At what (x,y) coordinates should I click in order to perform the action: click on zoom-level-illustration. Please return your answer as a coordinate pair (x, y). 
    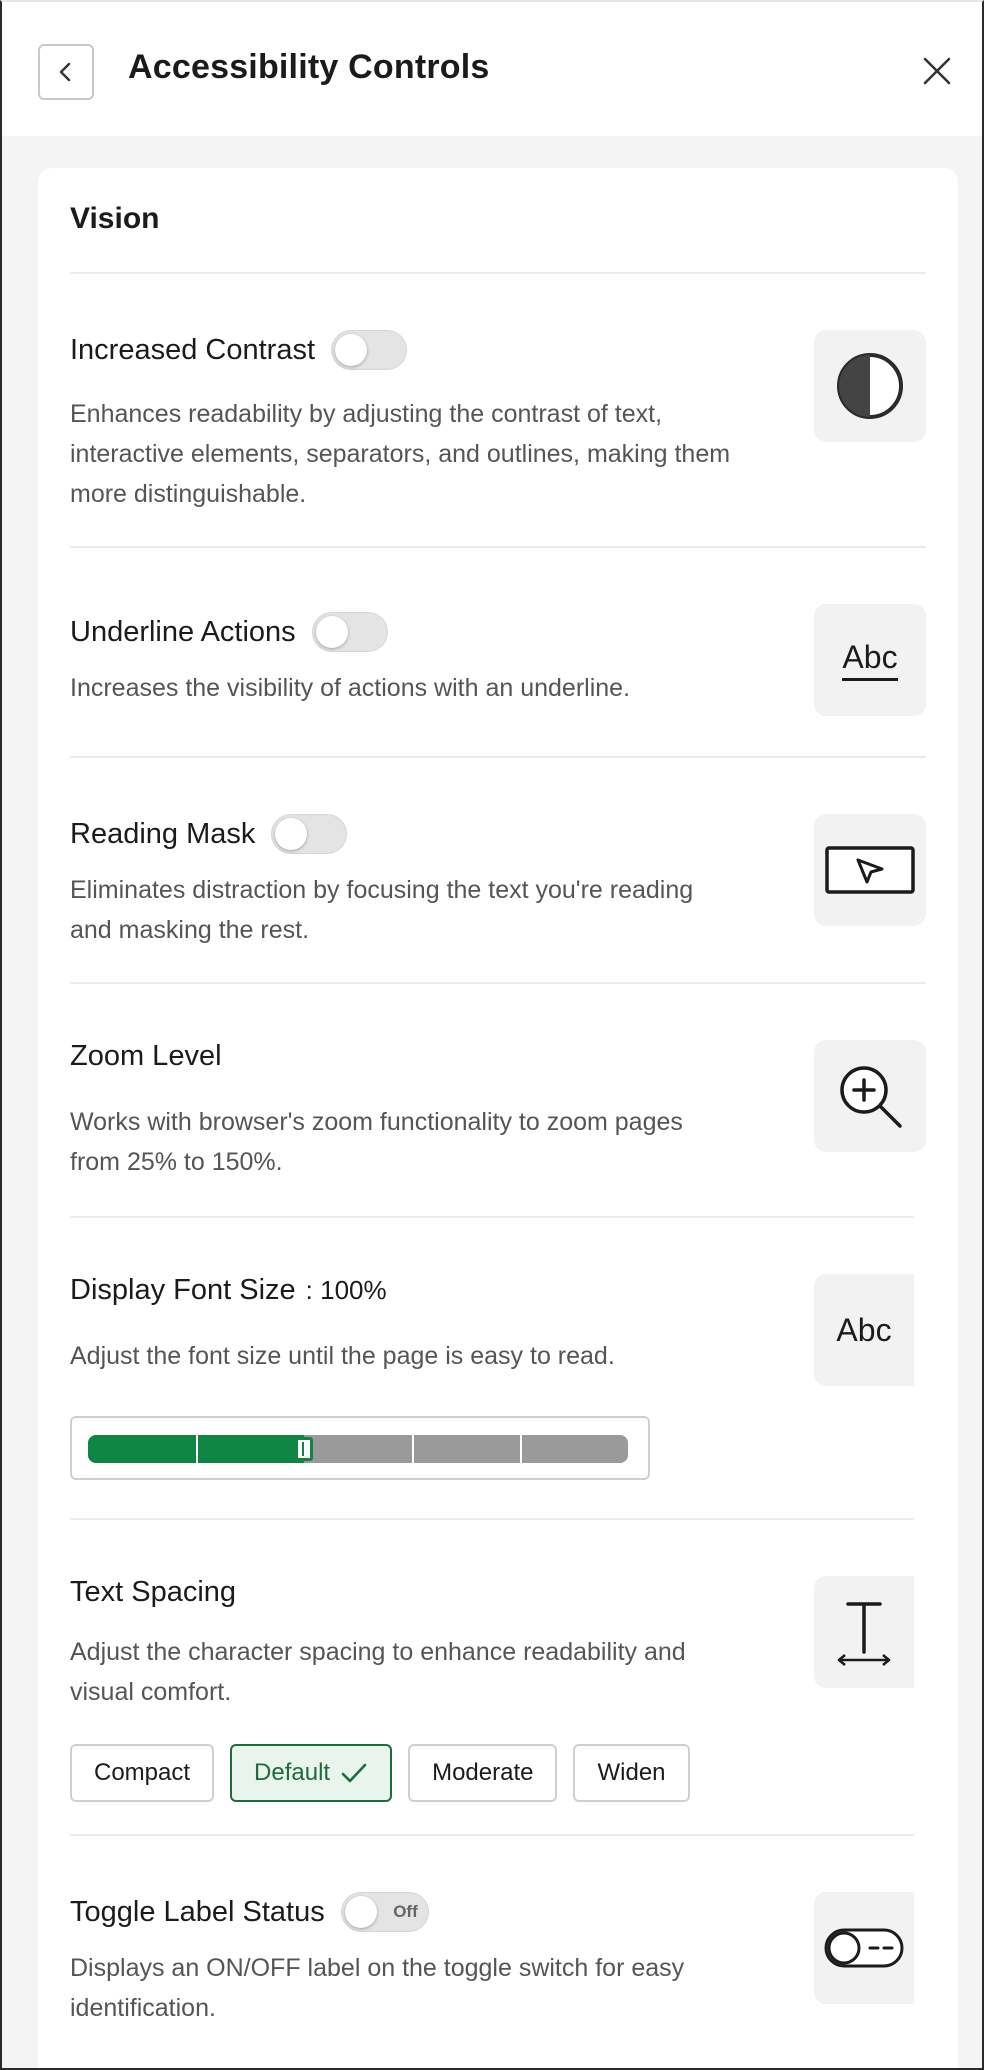
    Looking at the image, I should click on (870, 1096).